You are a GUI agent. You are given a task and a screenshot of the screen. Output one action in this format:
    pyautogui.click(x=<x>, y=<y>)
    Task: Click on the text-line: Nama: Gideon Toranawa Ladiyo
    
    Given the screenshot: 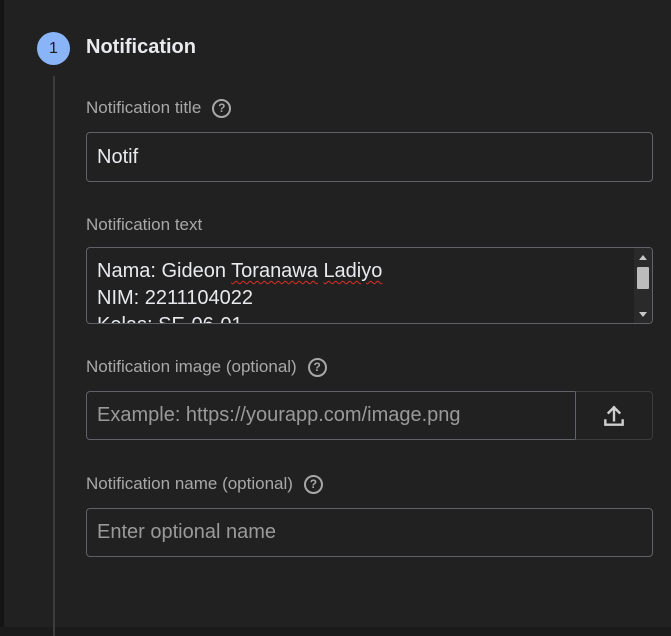 What is the action you would take?
    pyautogui.click(x=240, y=271)
    